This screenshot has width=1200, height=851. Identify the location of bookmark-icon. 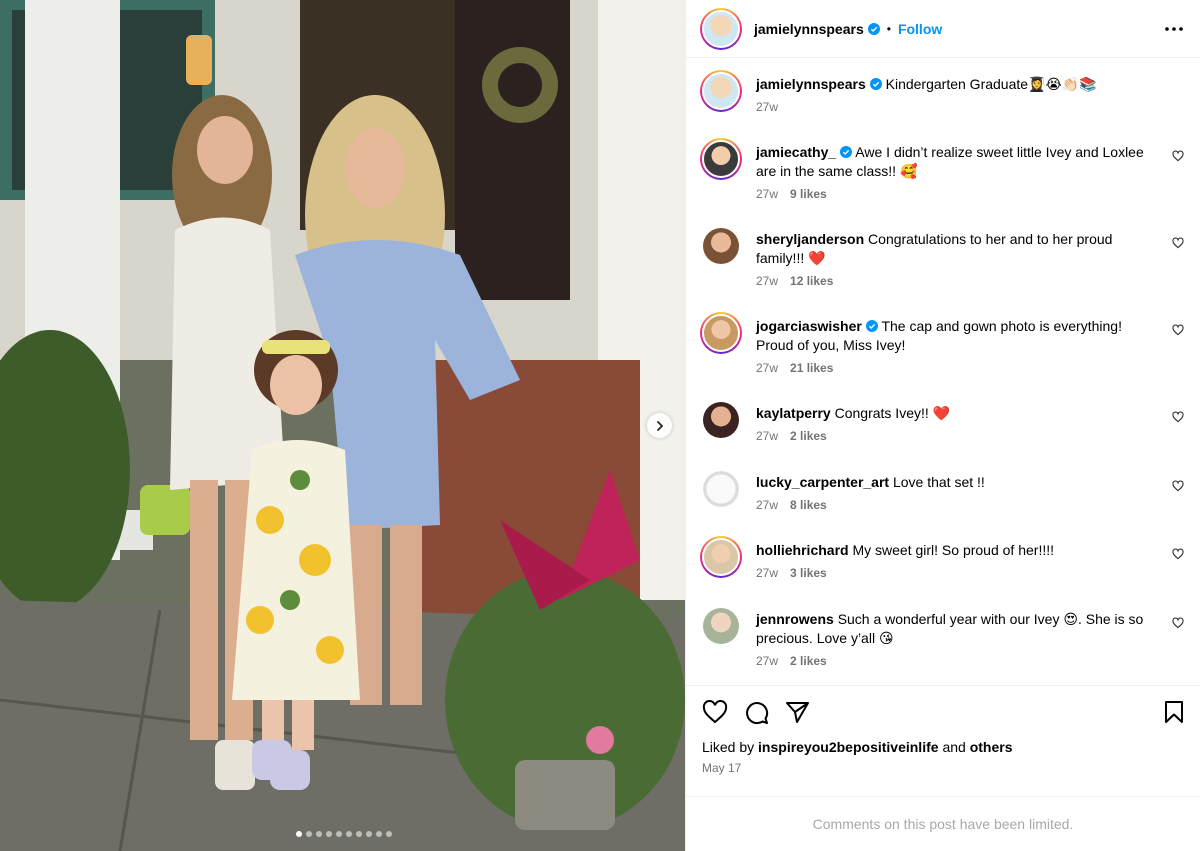
(1174, 712).